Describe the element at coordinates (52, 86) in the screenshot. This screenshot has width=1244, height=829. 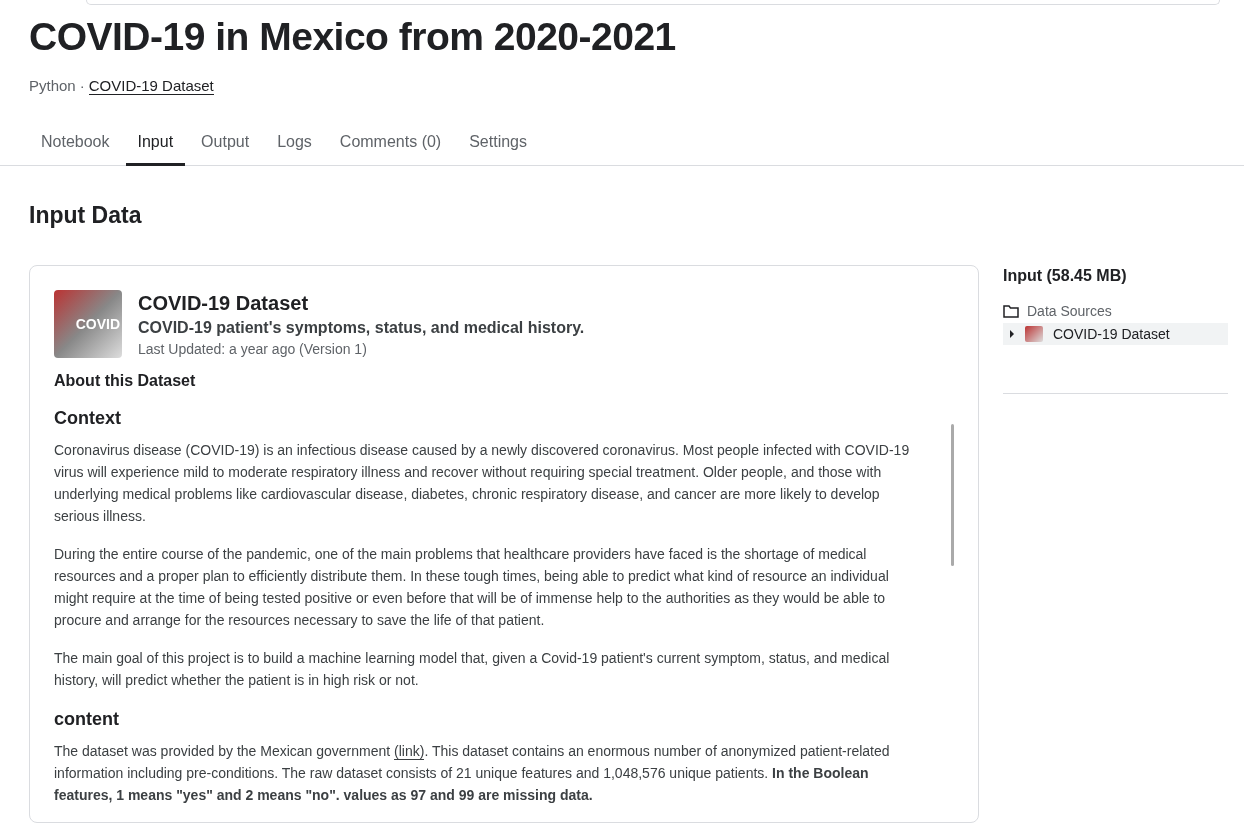
I see `language-label: Python` at that location.